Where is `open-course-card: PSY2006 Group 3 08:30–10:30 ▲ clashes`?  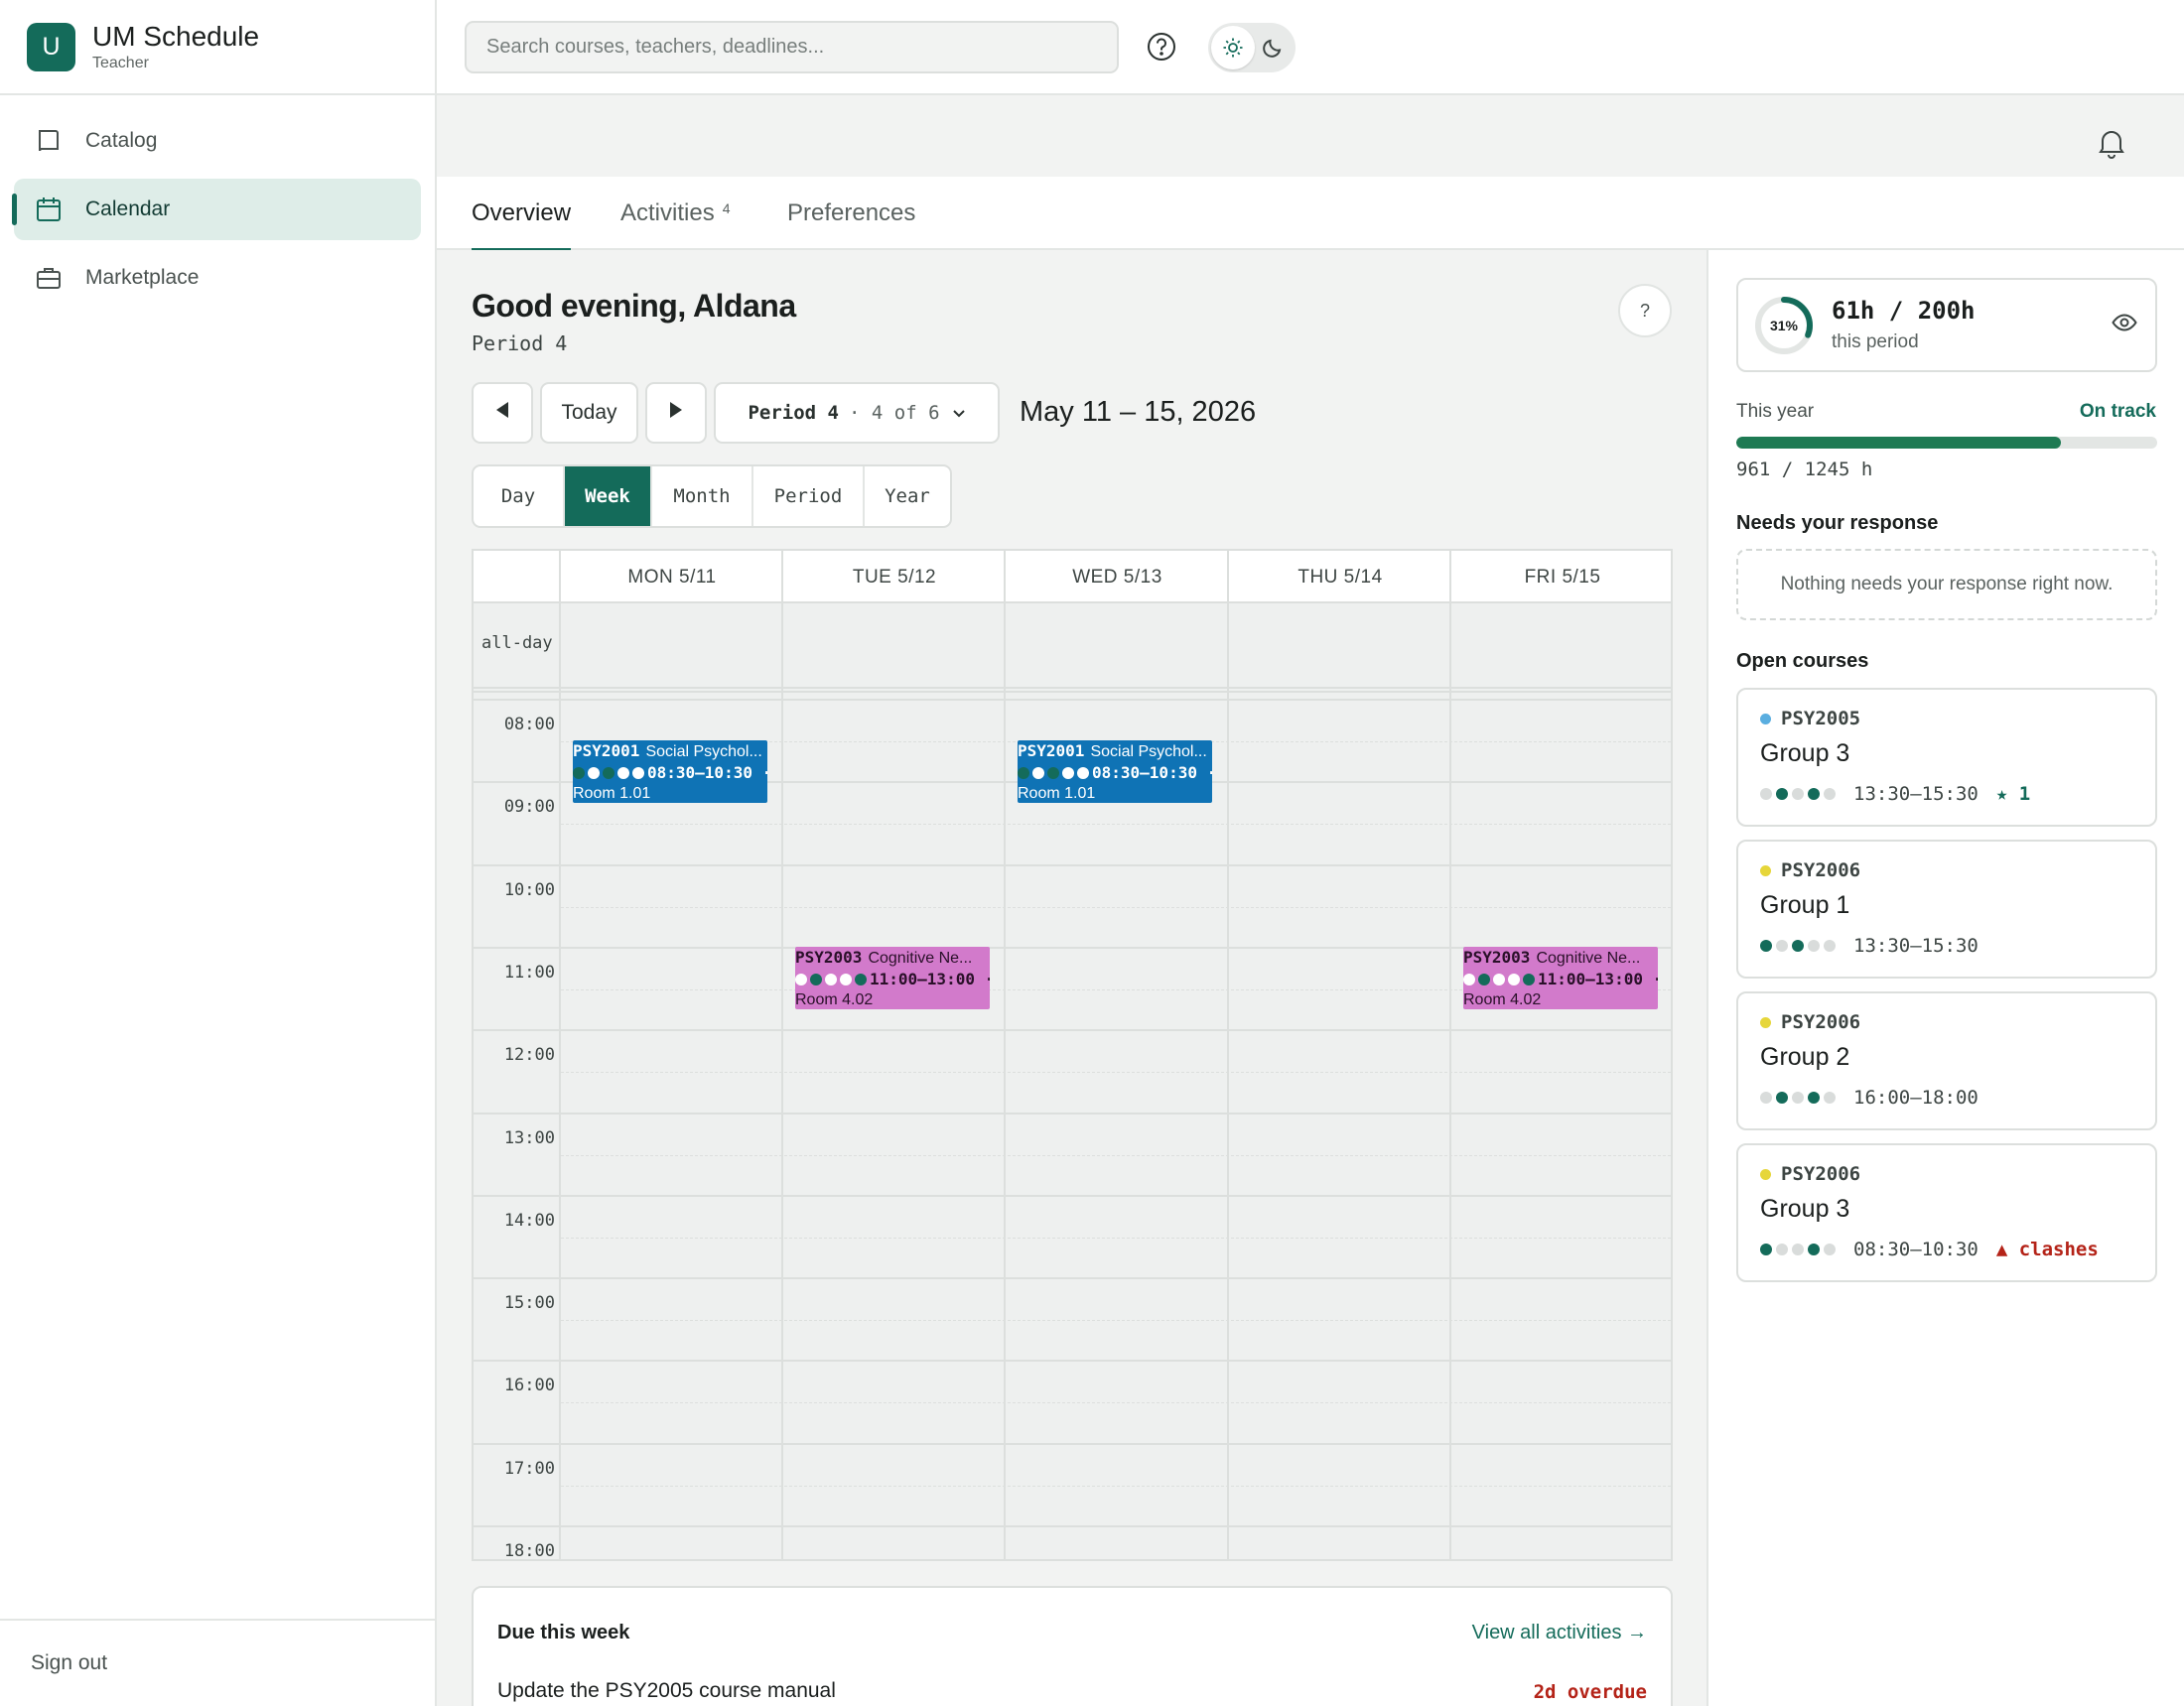 open-course-card: PSY2006 Group 3 08:30–10:30 ▲ clashes is located at coordinates (1946, 1213).